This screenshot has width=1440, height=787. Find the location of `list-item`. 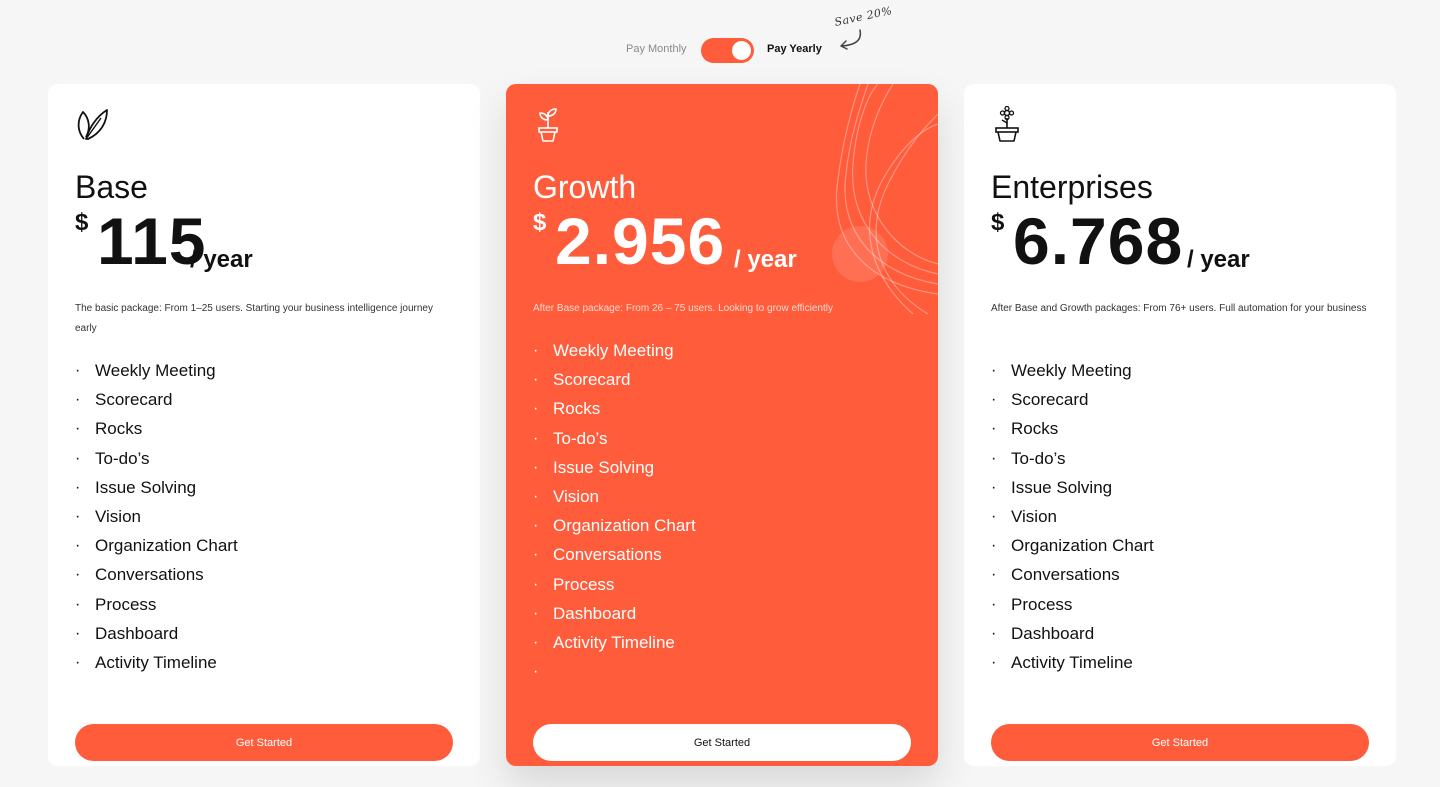

list-item is located at coordinates (722, 671).